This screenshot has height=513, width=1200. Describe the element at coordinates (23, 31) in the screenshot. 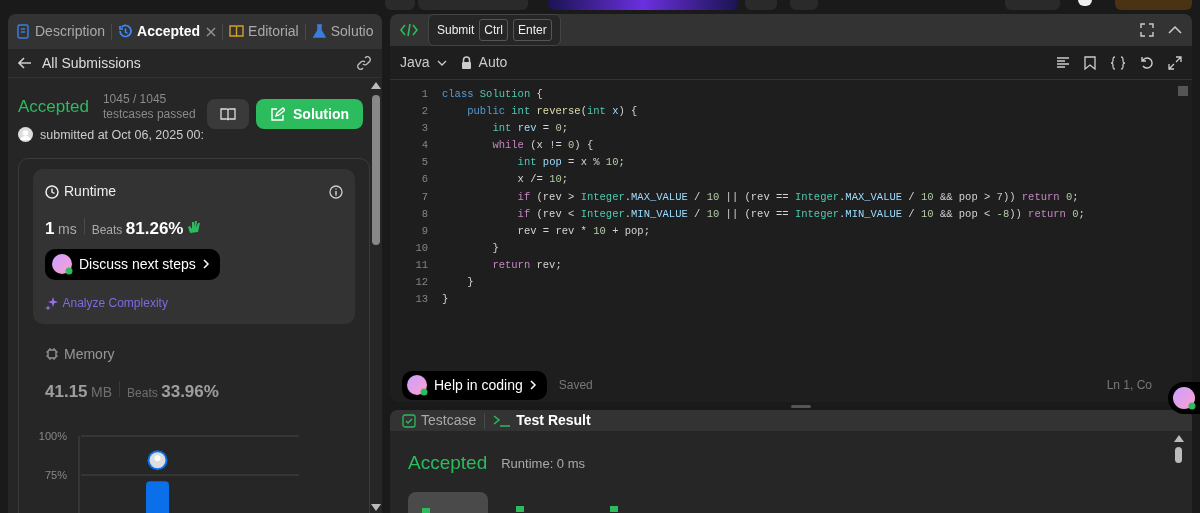

I see `document-icon` at that location.